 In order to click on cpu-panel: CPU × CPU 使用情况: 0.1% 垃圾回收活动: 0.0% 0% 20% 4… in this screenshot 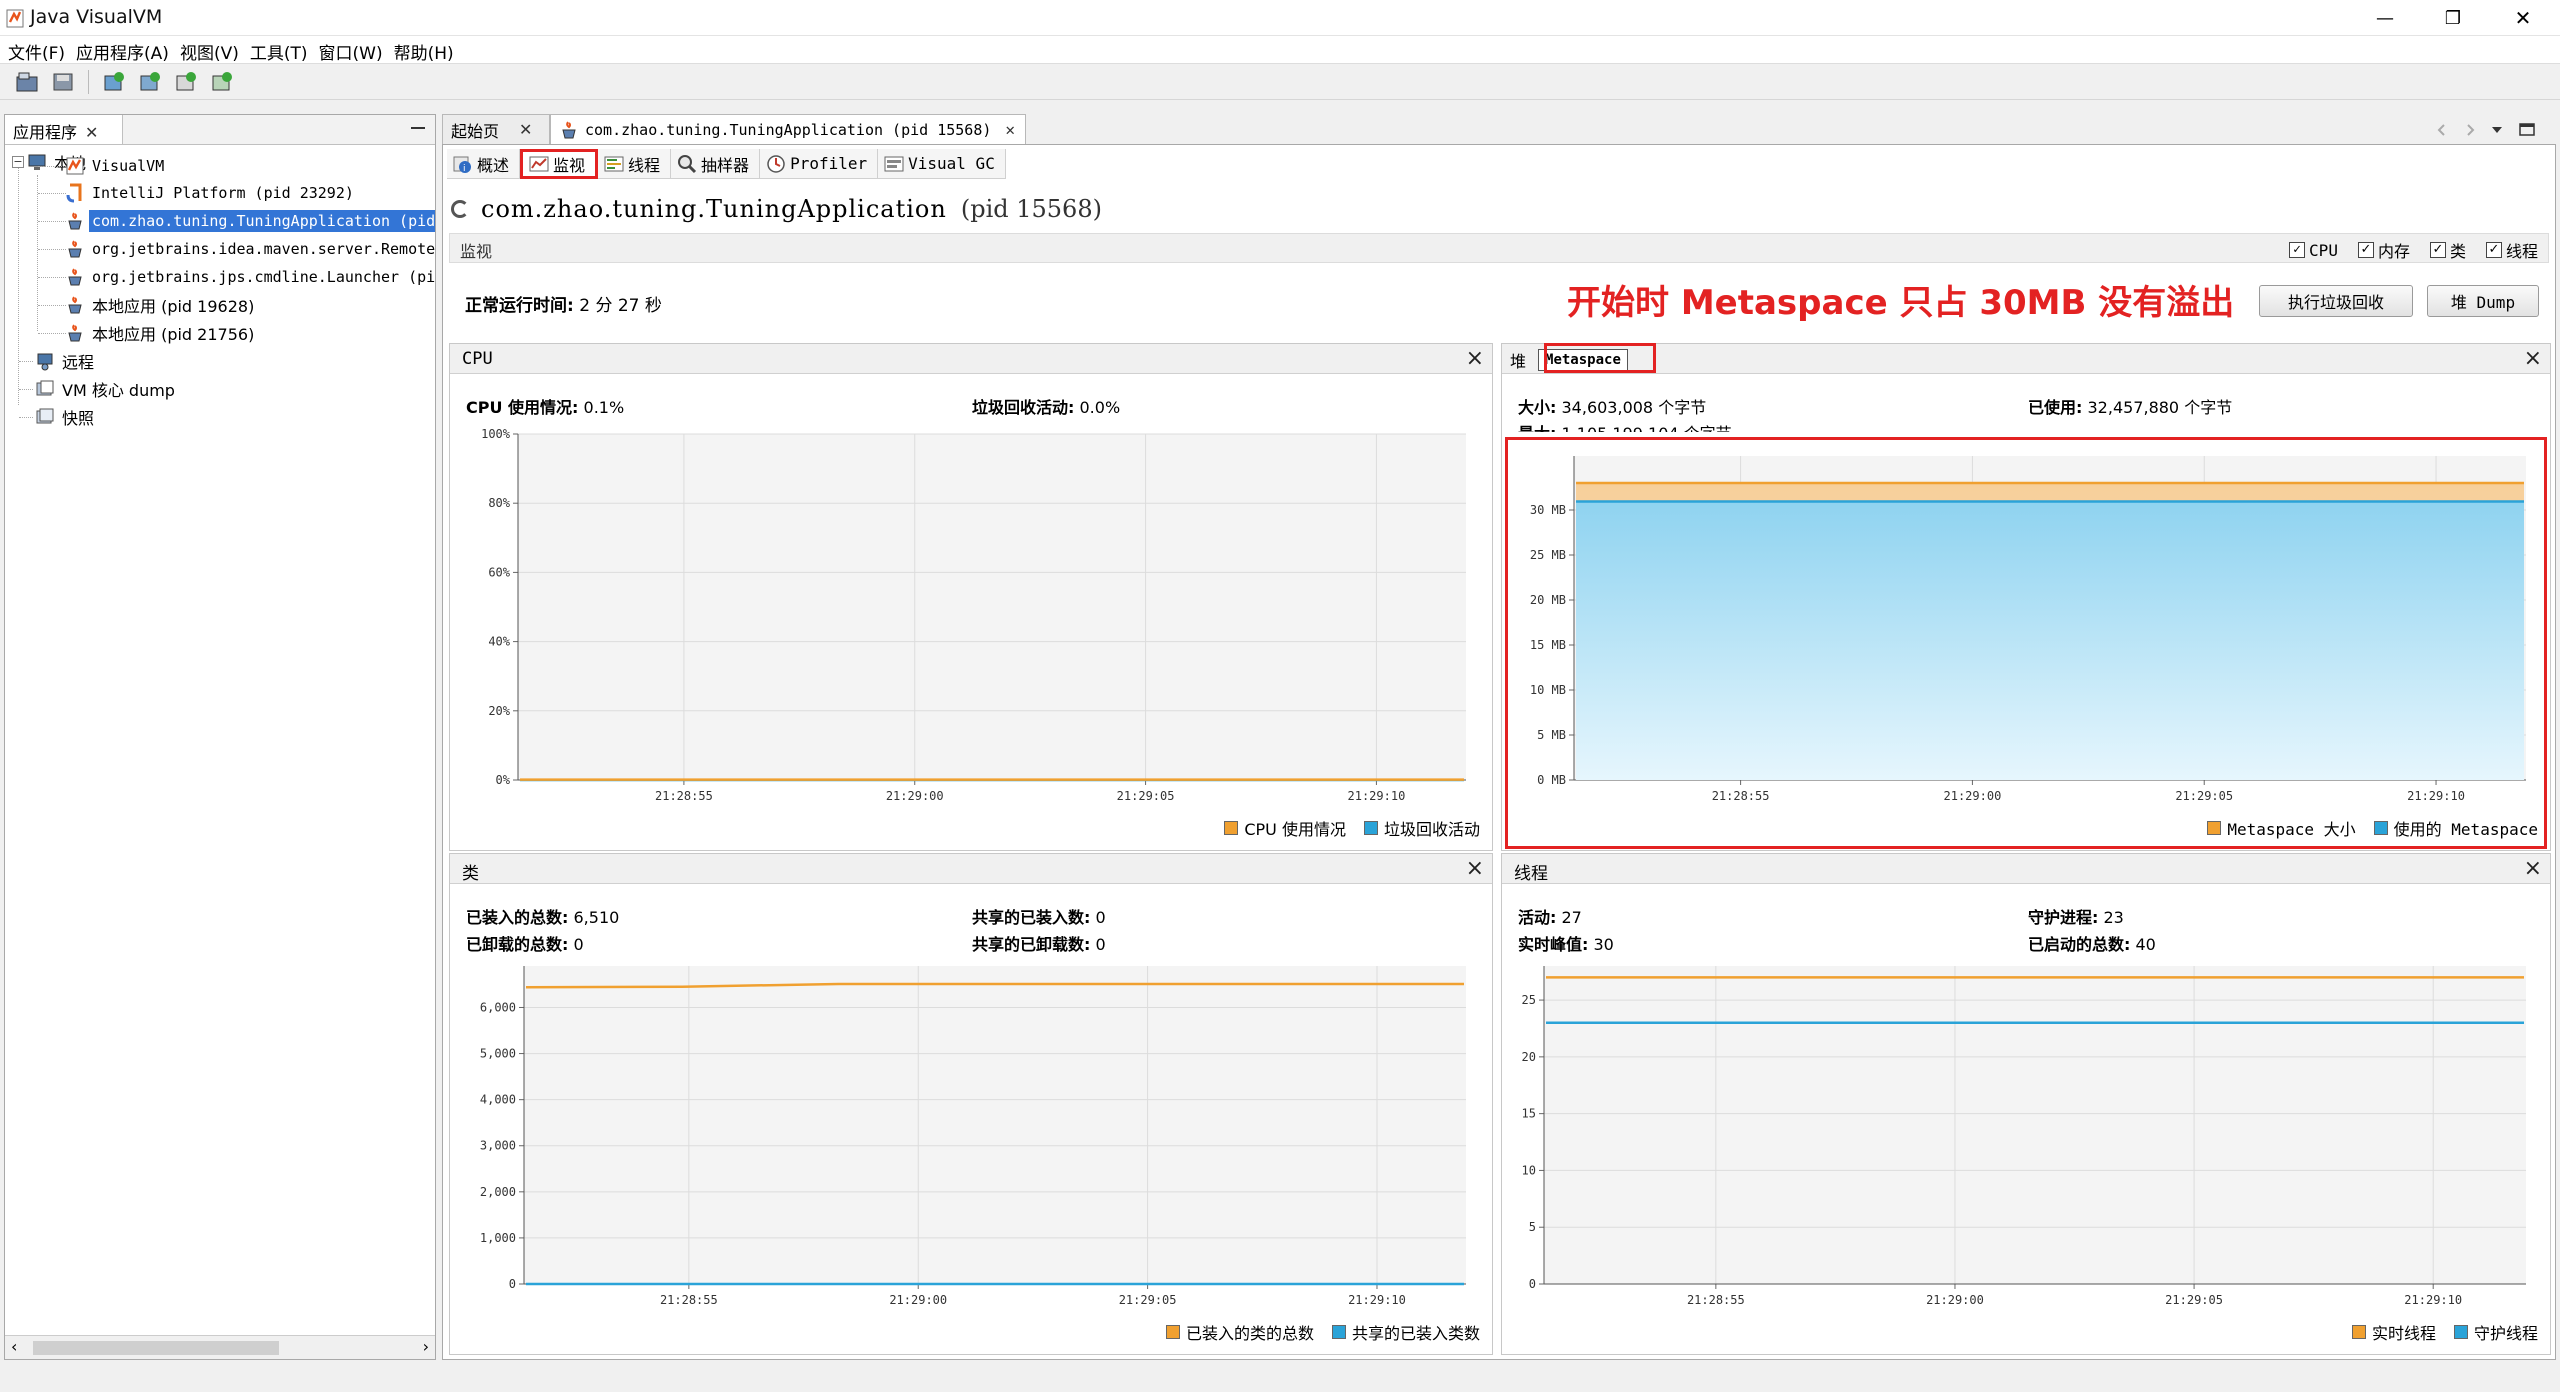, I will do `click(971, 597)`.